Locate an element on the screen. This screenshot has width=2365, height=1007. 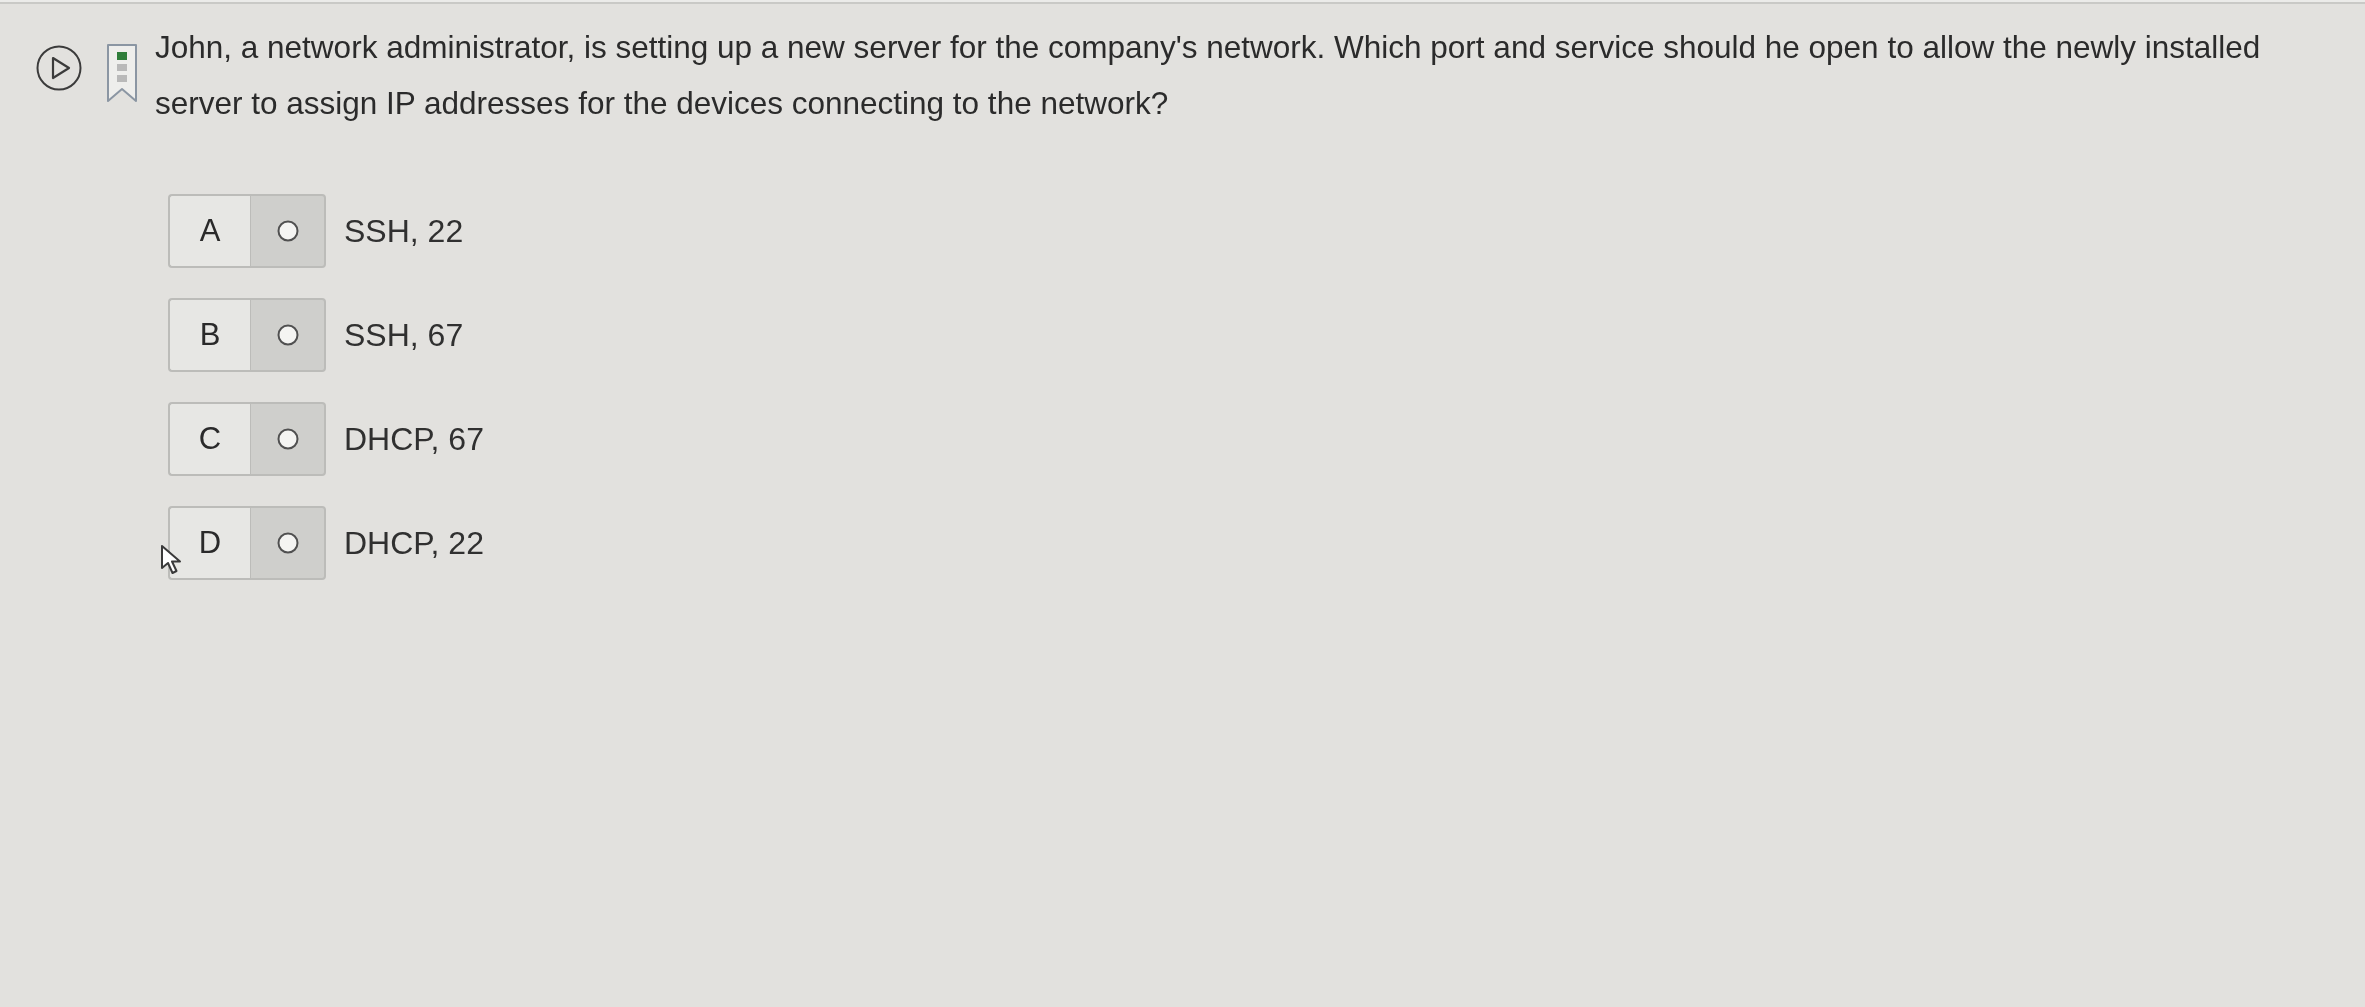
question-text: John, a network administrator, is setting up a new server for the company's network. Which port and service should he open to allow the newly installed server to assign IP addresses for the devices connecting to the network? is located at coordinates (1208, 75).